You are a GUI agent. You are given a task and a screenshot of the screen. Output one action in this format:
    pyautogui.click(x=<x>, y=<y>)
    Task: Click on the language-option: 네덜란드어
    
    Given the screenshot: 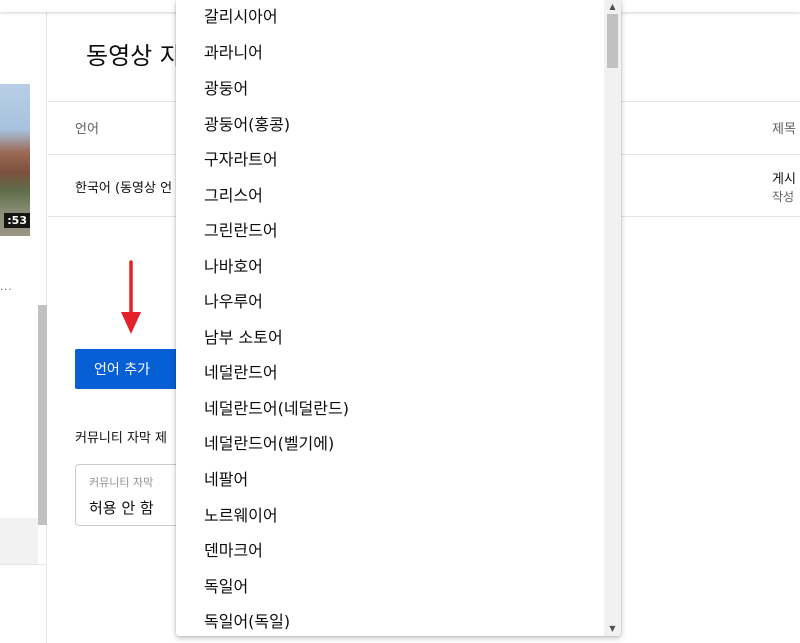 What is the action you would take?
    pyautogui.click(x=390, y=373)
    